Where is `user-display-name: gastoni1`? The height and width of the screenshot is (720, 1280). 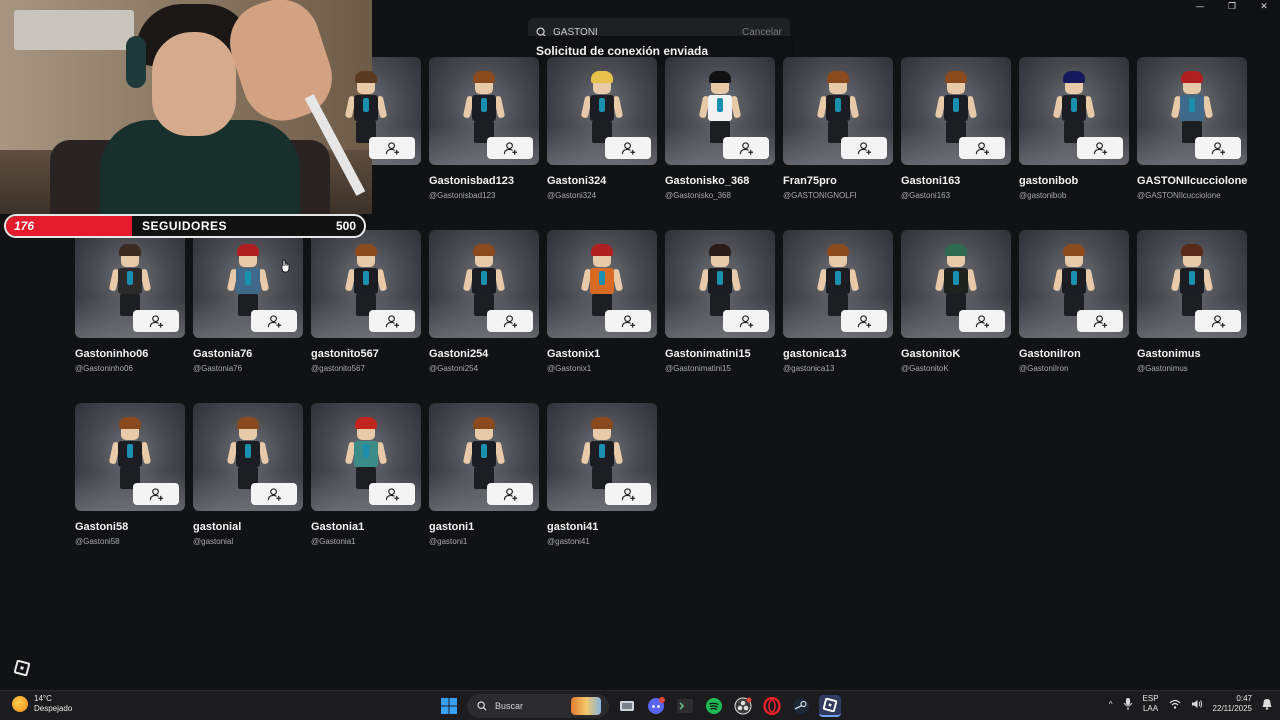 user-display-name: gastoni1 is located at coordinates (484, 527).